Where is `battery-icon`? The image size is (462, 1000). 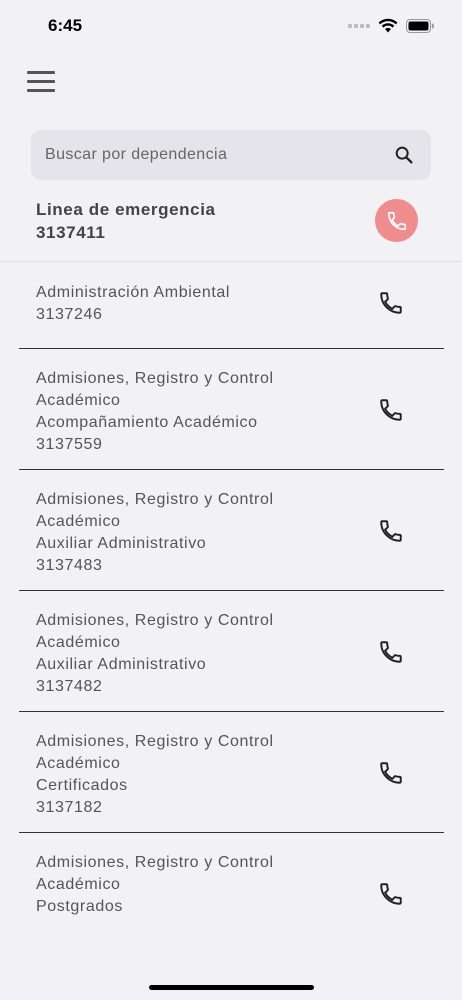 battery-icon is located at coordinates (420, 25).